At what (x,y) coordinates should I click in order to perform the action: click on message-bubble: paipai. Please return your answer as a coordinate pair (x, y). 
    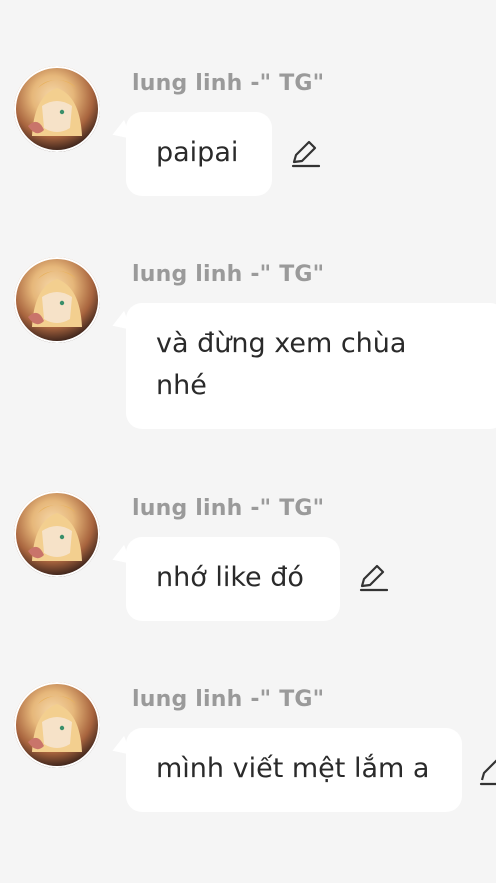
    Looking at the image, I should click on (199, 154).